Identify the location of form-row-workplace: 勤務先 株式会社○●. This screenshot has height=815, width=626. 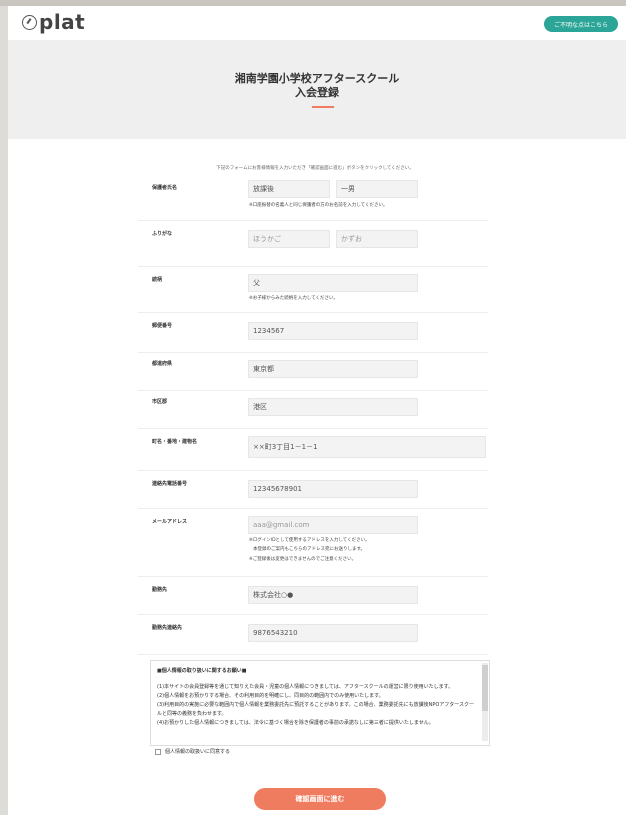
(313, 596).